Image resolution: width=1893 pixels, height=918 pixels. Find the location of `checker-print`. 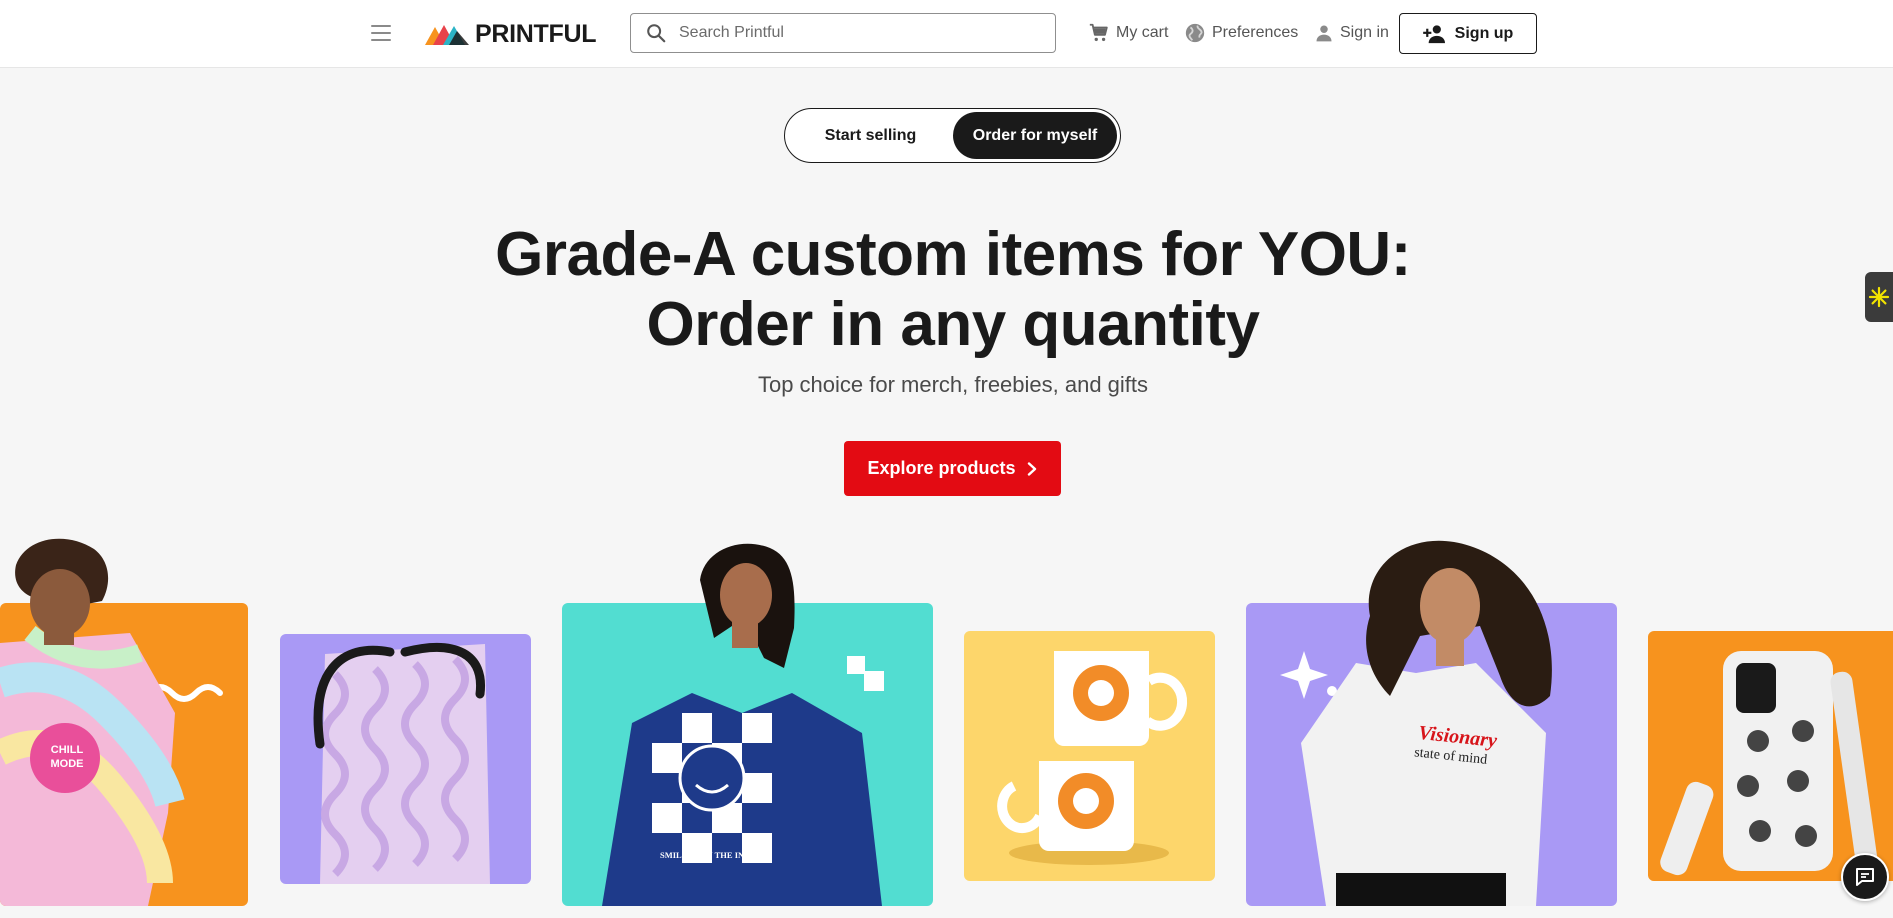

checker-print is located at coordinates (712, 788).